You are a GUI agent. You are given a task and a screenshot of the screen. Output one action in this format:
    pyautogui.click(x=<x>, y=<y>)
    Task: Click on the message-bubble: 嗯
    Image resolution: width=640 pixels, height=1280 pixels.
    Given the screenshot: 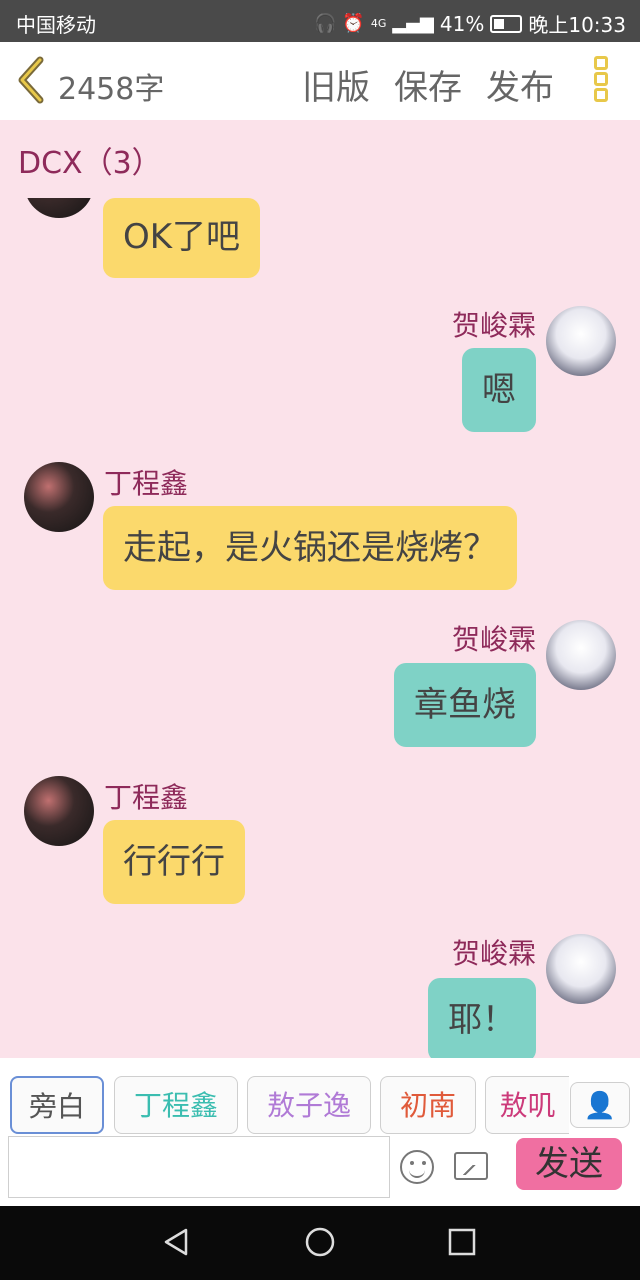 What is the action you would take?
    pyautogui.click(x=499, y=390)
    